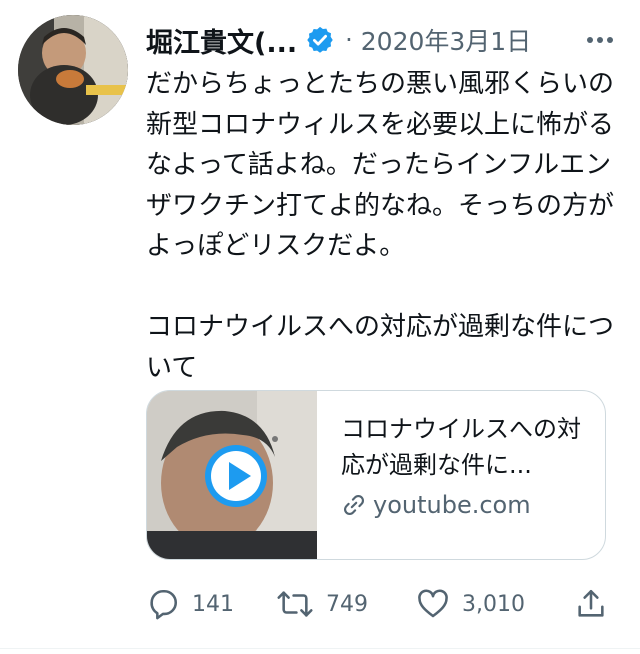  I want to click on link-card-domain-row: youtube.com, so click(463, 505).